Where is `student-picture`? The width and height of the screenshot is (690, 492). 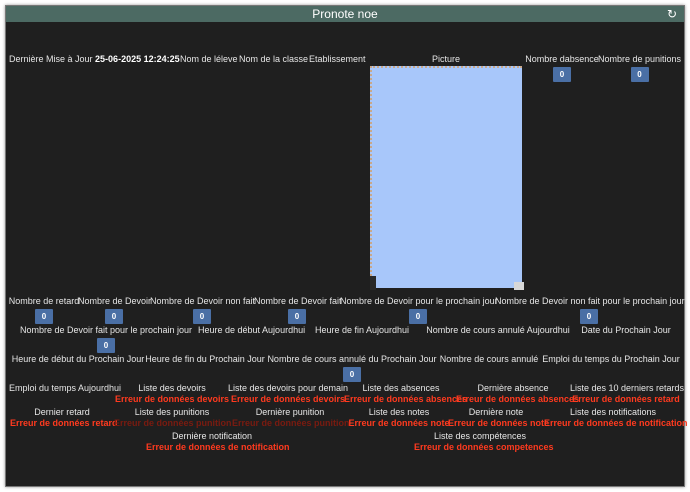
student-picture is located at coordinates (447, 178).